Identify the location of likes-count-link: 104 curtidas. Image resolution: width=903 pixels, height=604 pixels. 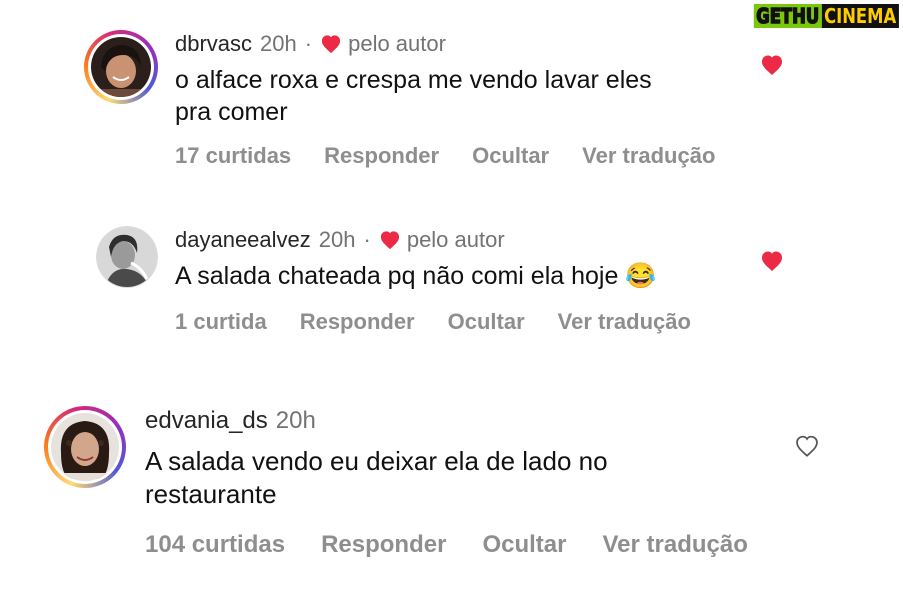
(215, 545).